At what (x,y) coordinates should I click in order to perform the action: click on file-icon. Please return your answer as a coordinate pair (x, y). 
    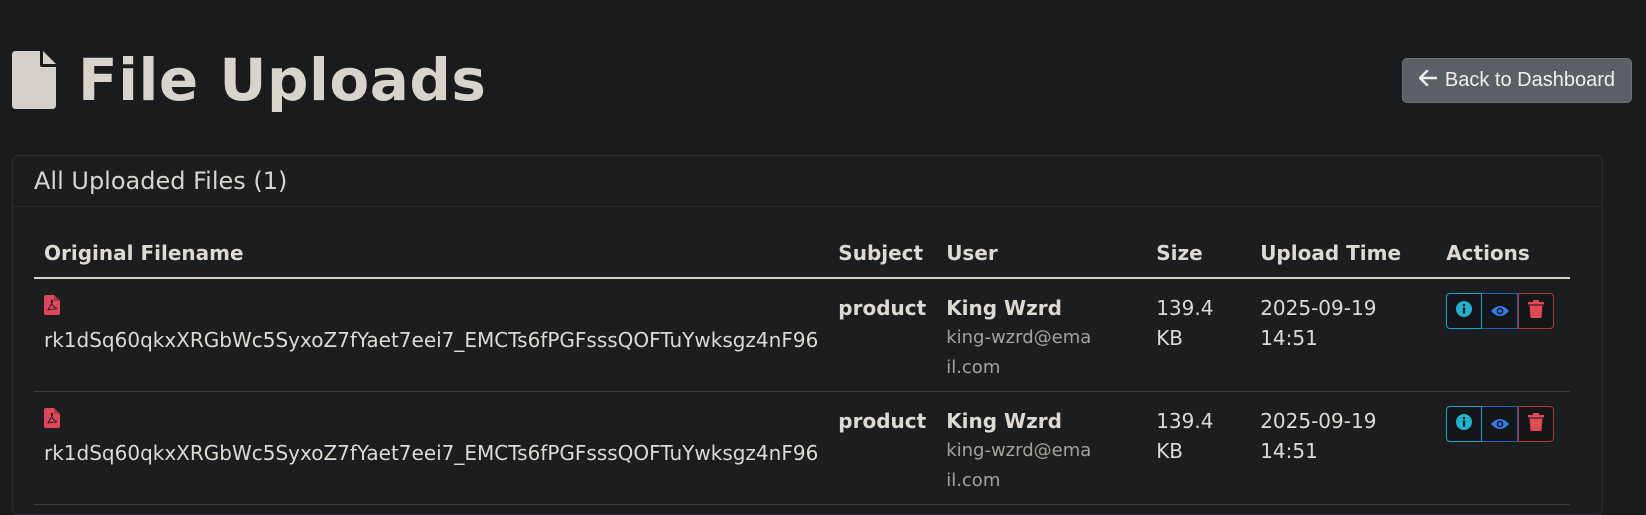
    Looking at the image, I should click on (34, 80).